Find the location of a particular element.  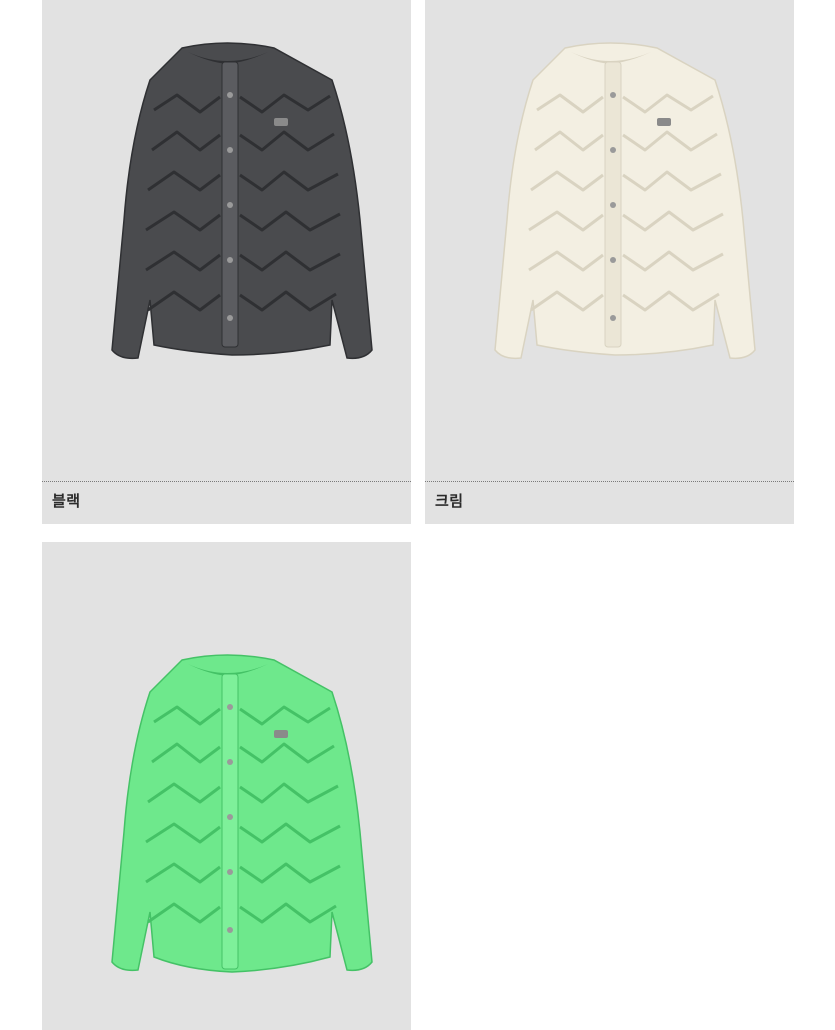

jacket-image-green is located at coordinates (242, 813).